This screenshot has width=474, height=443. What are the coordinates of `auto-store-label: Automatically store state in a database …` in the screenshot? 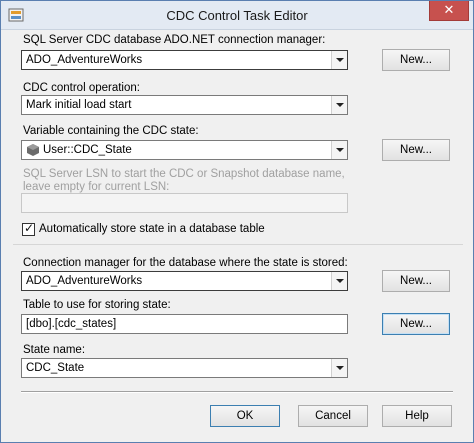 It's located at (152, 229).